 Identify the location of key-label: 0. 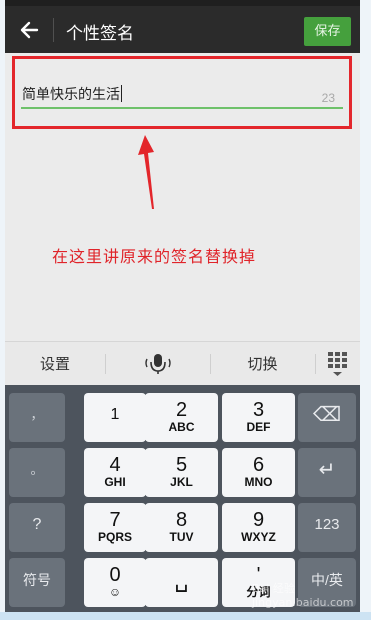
(115, 575).